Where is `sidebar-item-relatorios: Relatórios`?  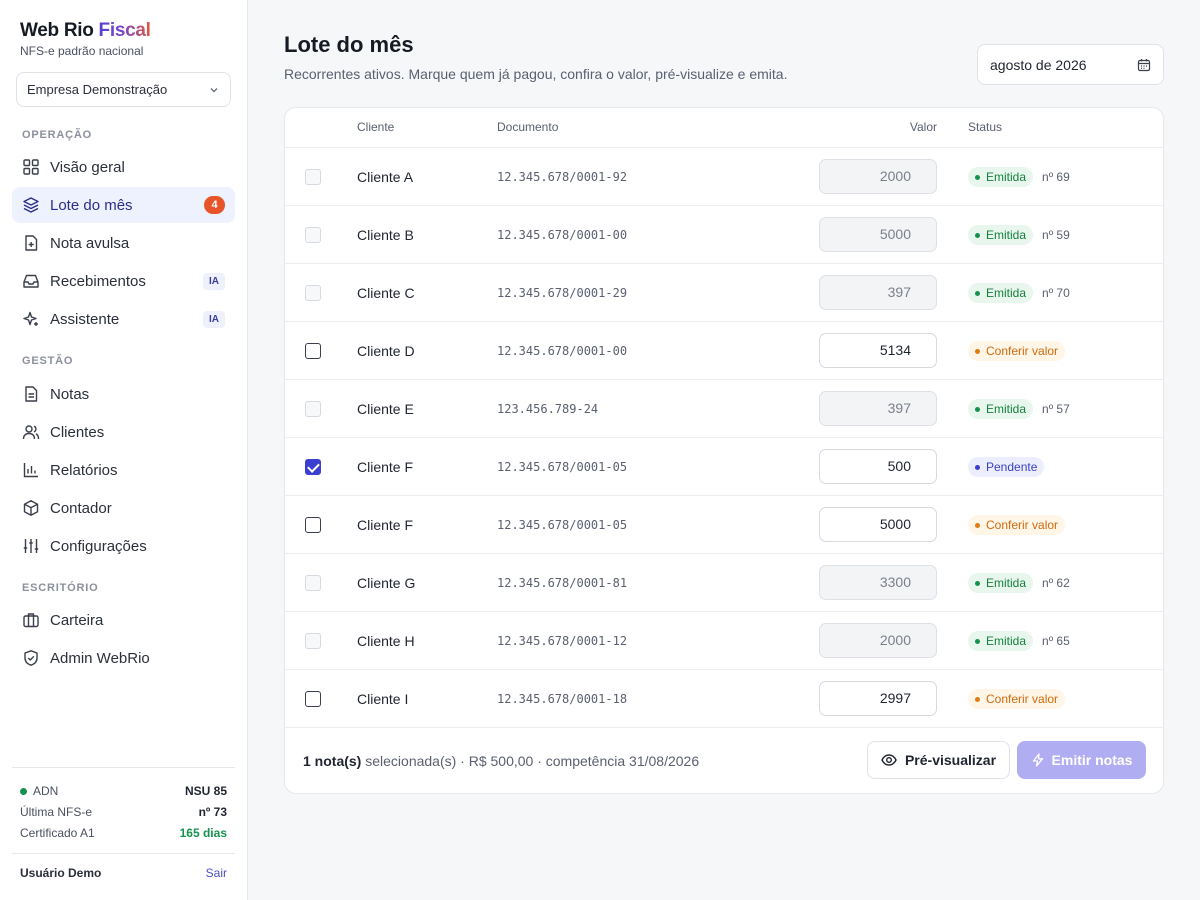 sidebar-item-relatorios: Relatórios is located at coordinates (123, 470).